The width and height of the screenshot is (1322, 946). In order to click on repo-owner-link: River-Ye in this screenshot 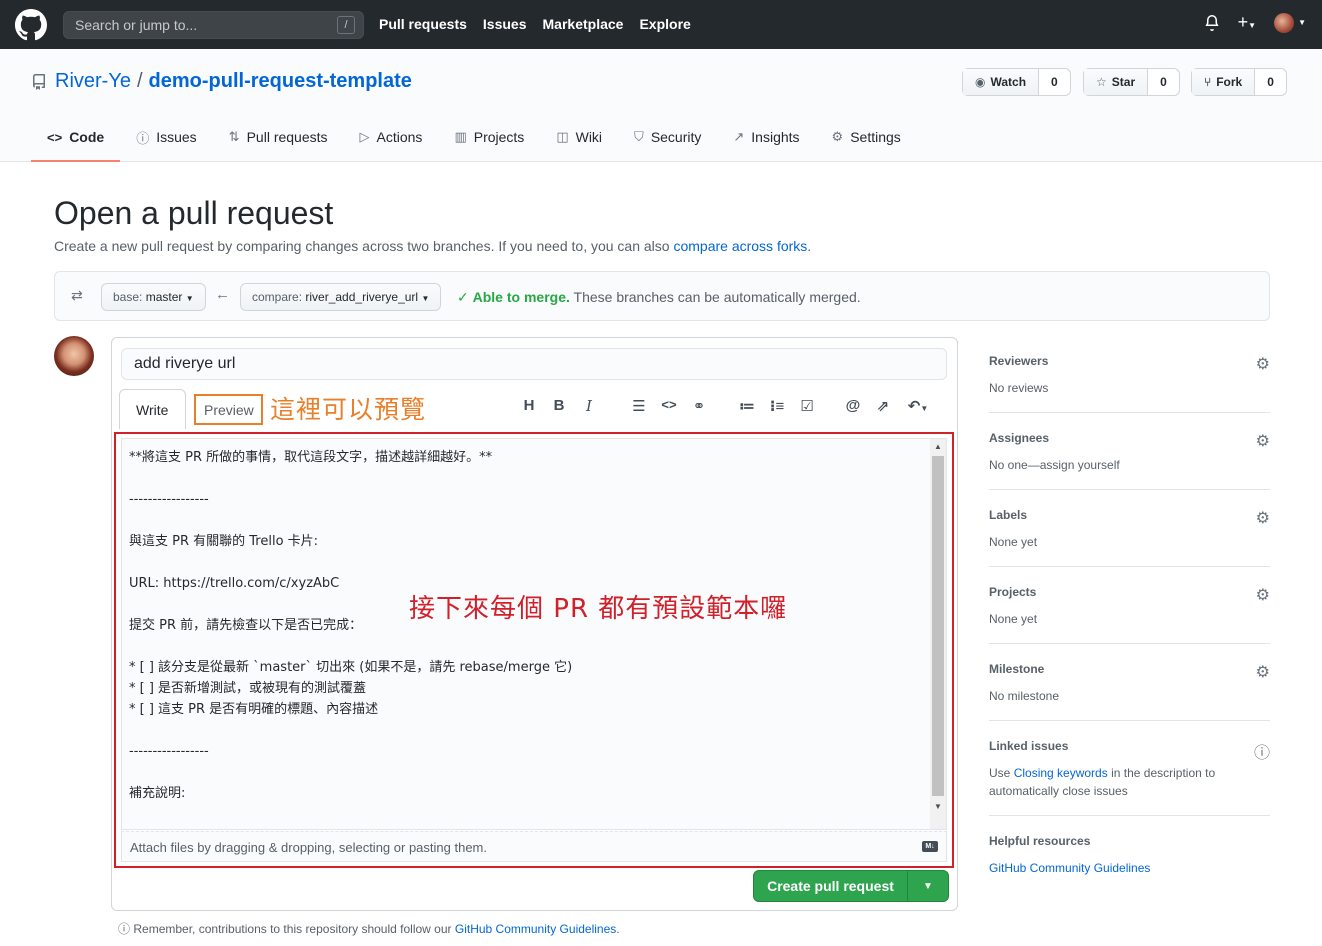, I will do `click(93, 81)`.